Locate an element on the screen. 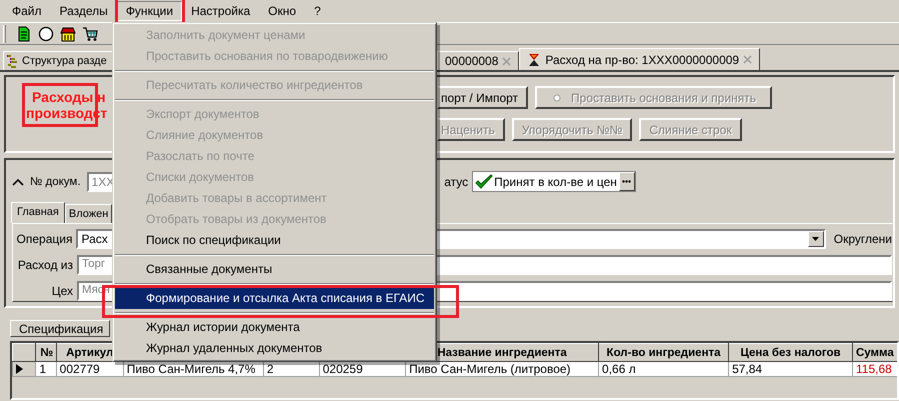  menu-bar-item: Файл is located at coordinates (27, 11).